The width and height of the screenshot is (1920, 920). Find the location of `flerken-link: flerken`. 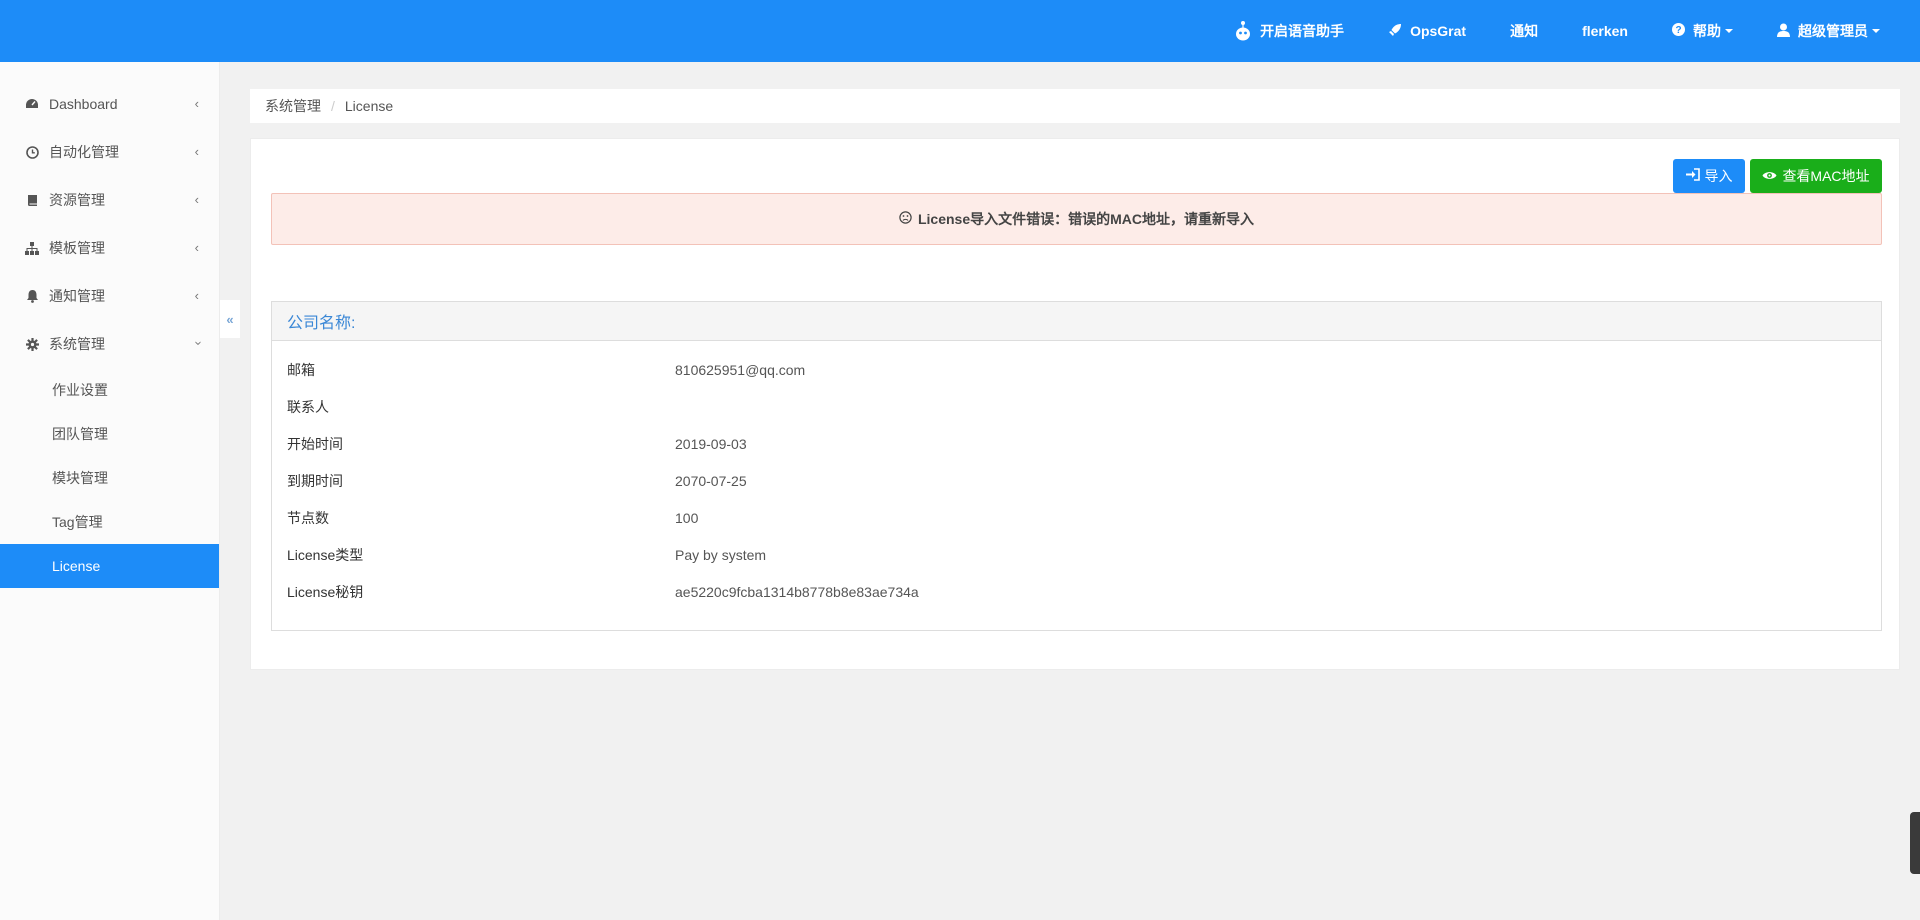

flerken-link: flerken is located at coordinates (1605, 31).